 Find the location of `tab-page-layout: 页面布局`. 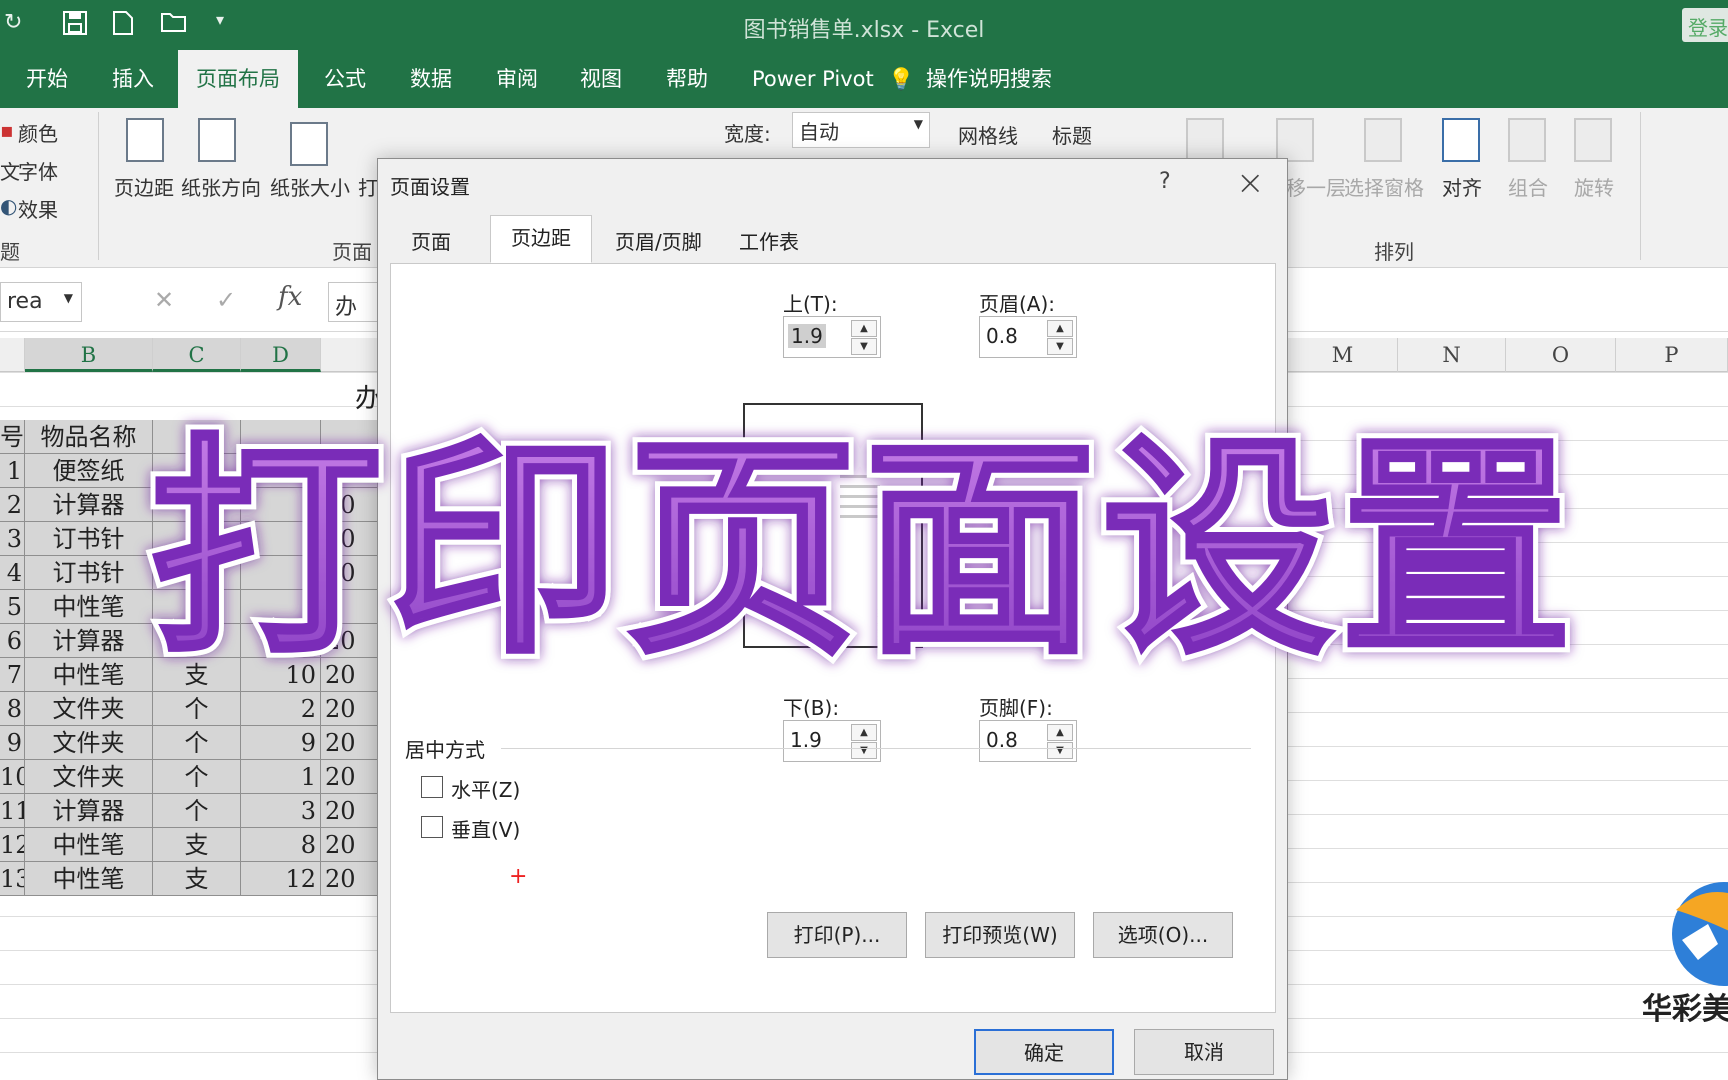

tab-page-layout: 页面布局 is located at coordinates (238, 79).